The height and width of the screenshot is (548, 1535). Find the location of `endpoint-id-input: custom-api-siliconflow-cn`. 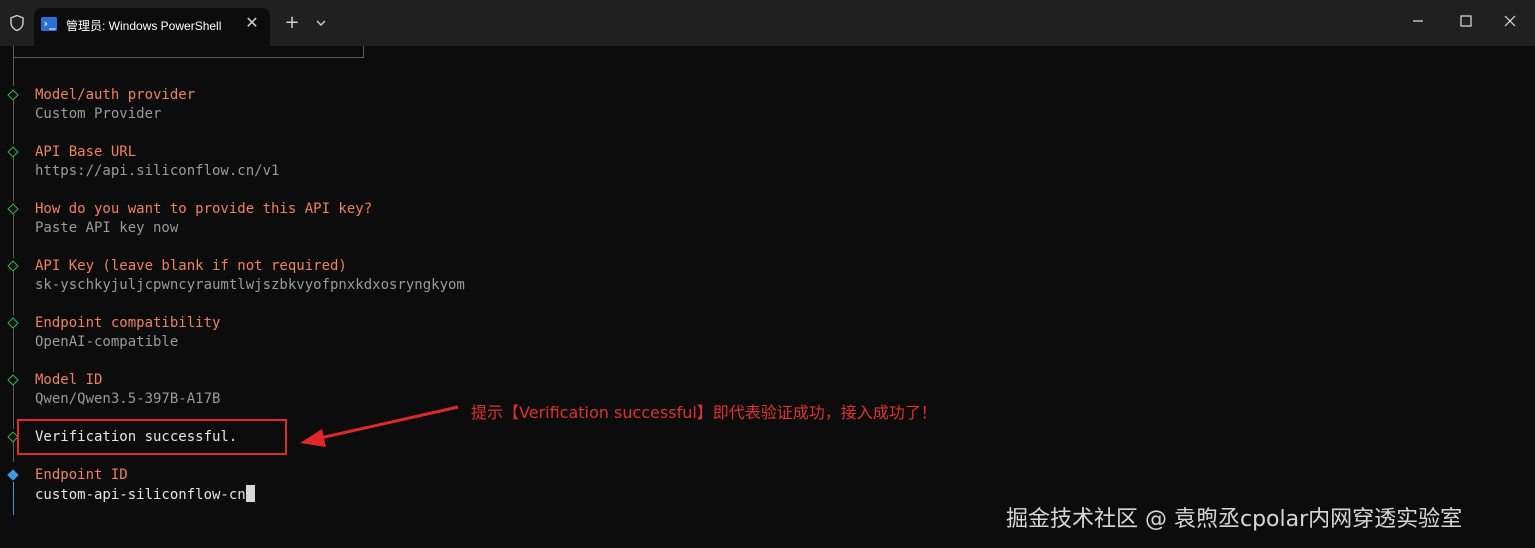

endpoint-id-input: custom-api-siliconflow-cn is located at coordinates (145, 495).